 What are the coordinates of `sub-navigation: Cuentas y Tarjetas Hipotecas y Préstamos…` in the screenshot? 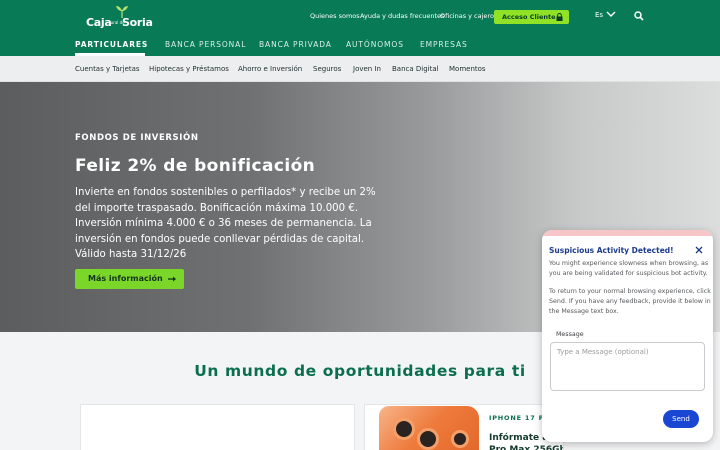 It's located at (360, 69).